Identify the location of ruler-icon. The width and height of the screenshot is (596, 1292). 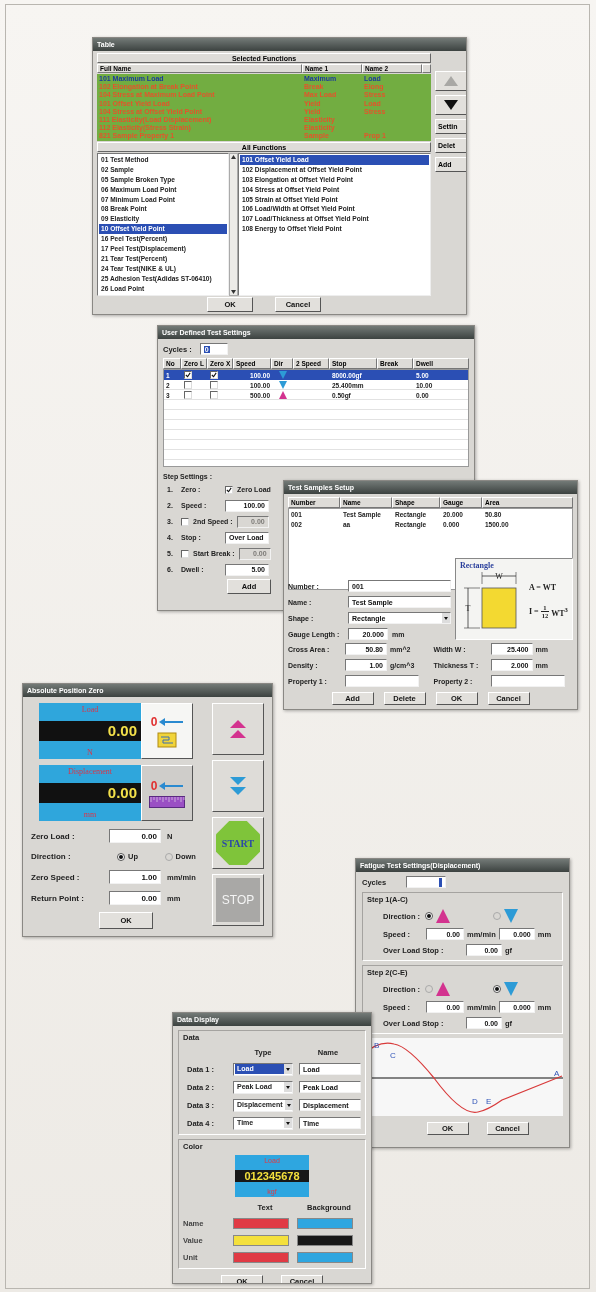
(167, 801).